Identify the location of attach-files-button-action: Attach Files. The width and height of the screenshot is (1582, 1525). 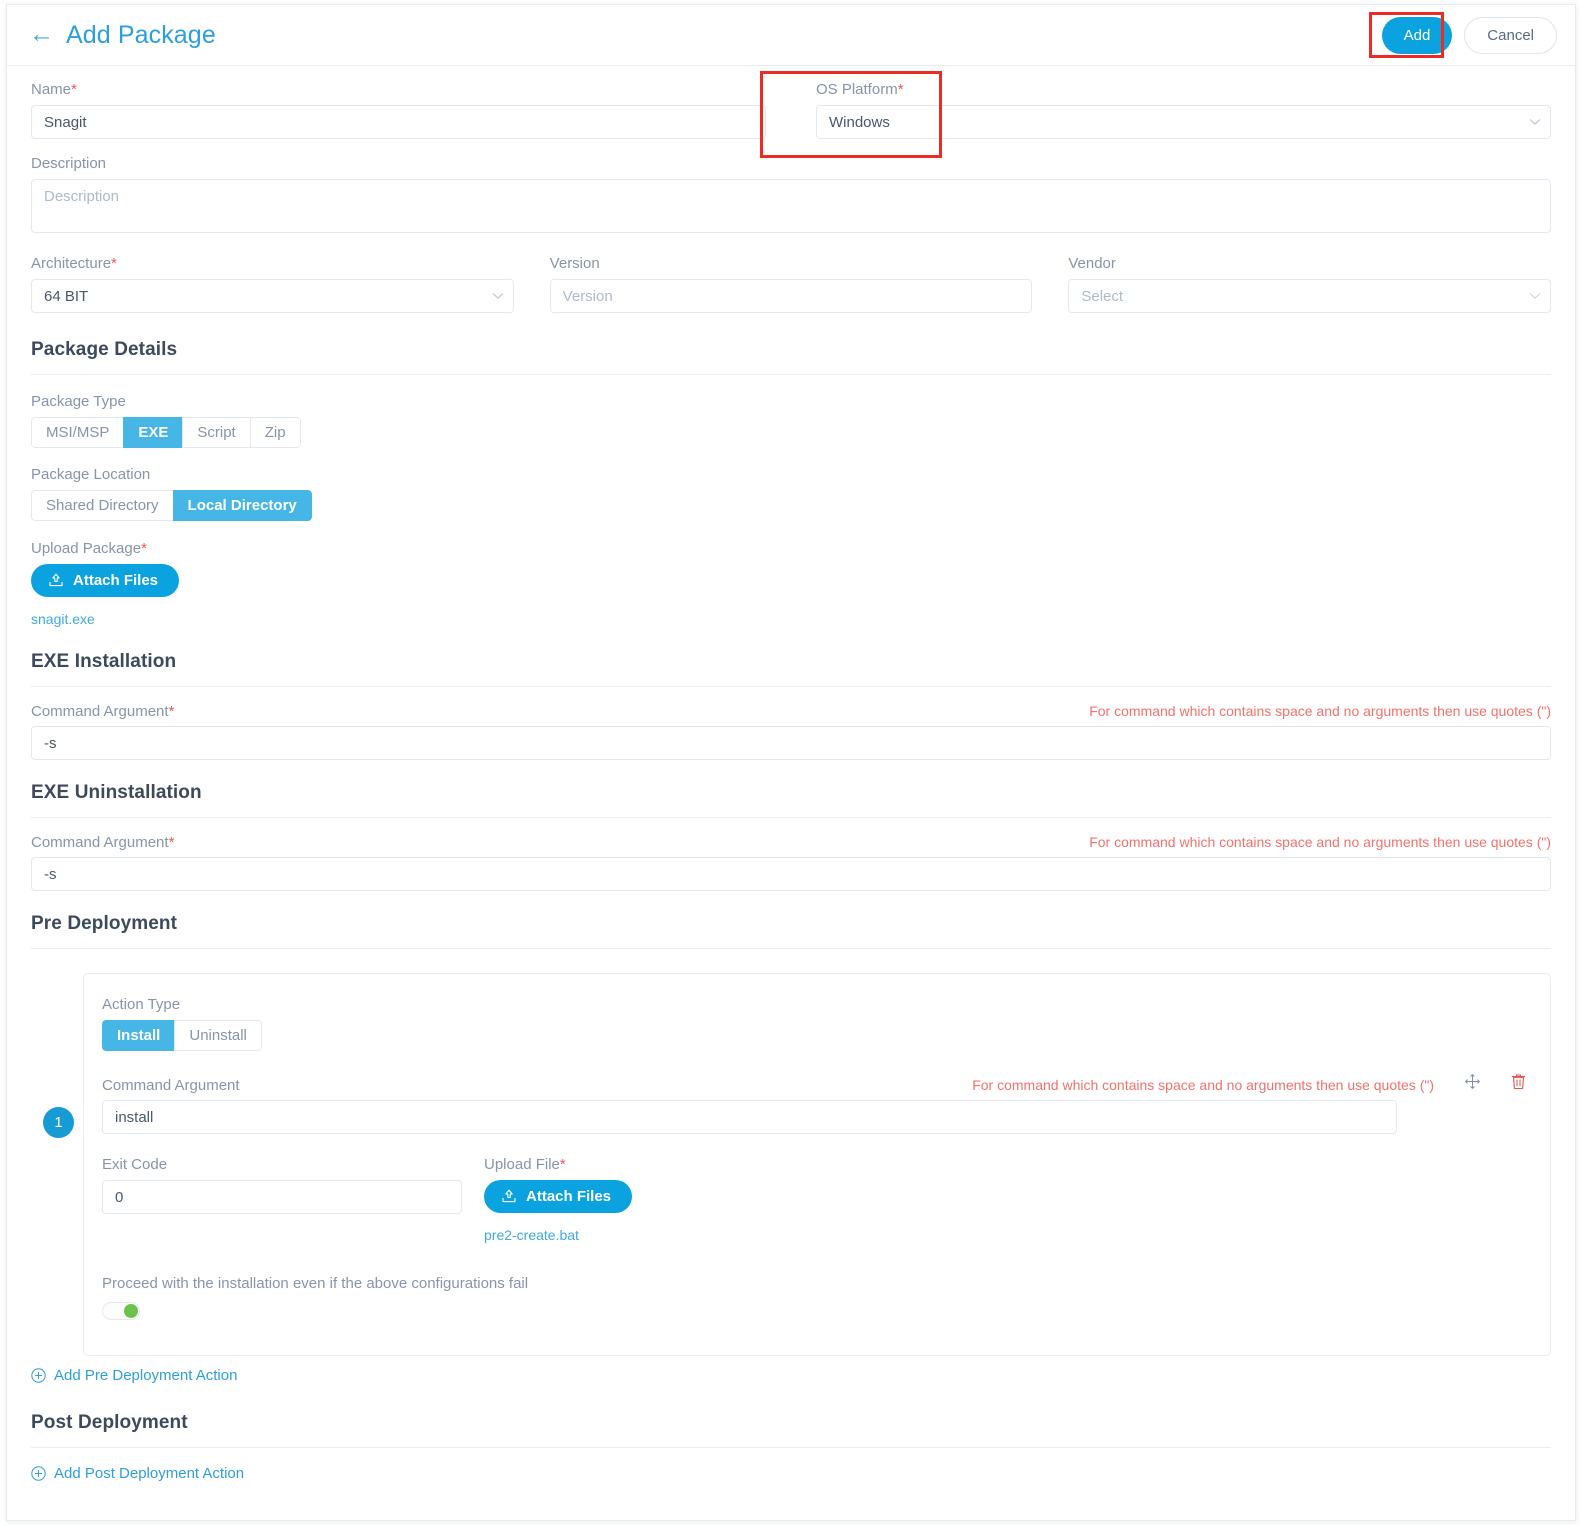
(558, 1196).